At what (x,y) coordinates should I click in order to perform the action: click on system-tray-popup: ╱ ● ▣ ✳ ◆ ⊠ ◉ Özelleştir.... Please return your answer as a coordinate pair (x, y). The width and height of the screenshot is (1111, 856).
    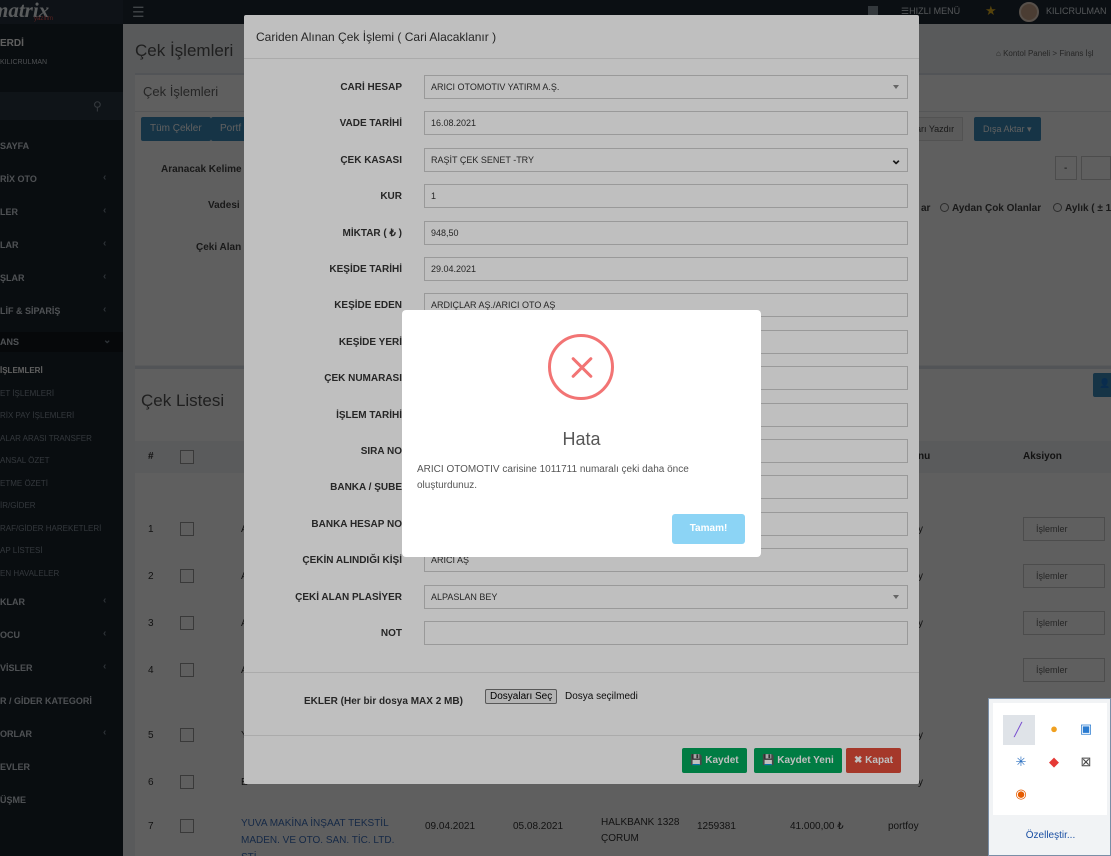
    Looking at the image, I should click on (1049, 777).